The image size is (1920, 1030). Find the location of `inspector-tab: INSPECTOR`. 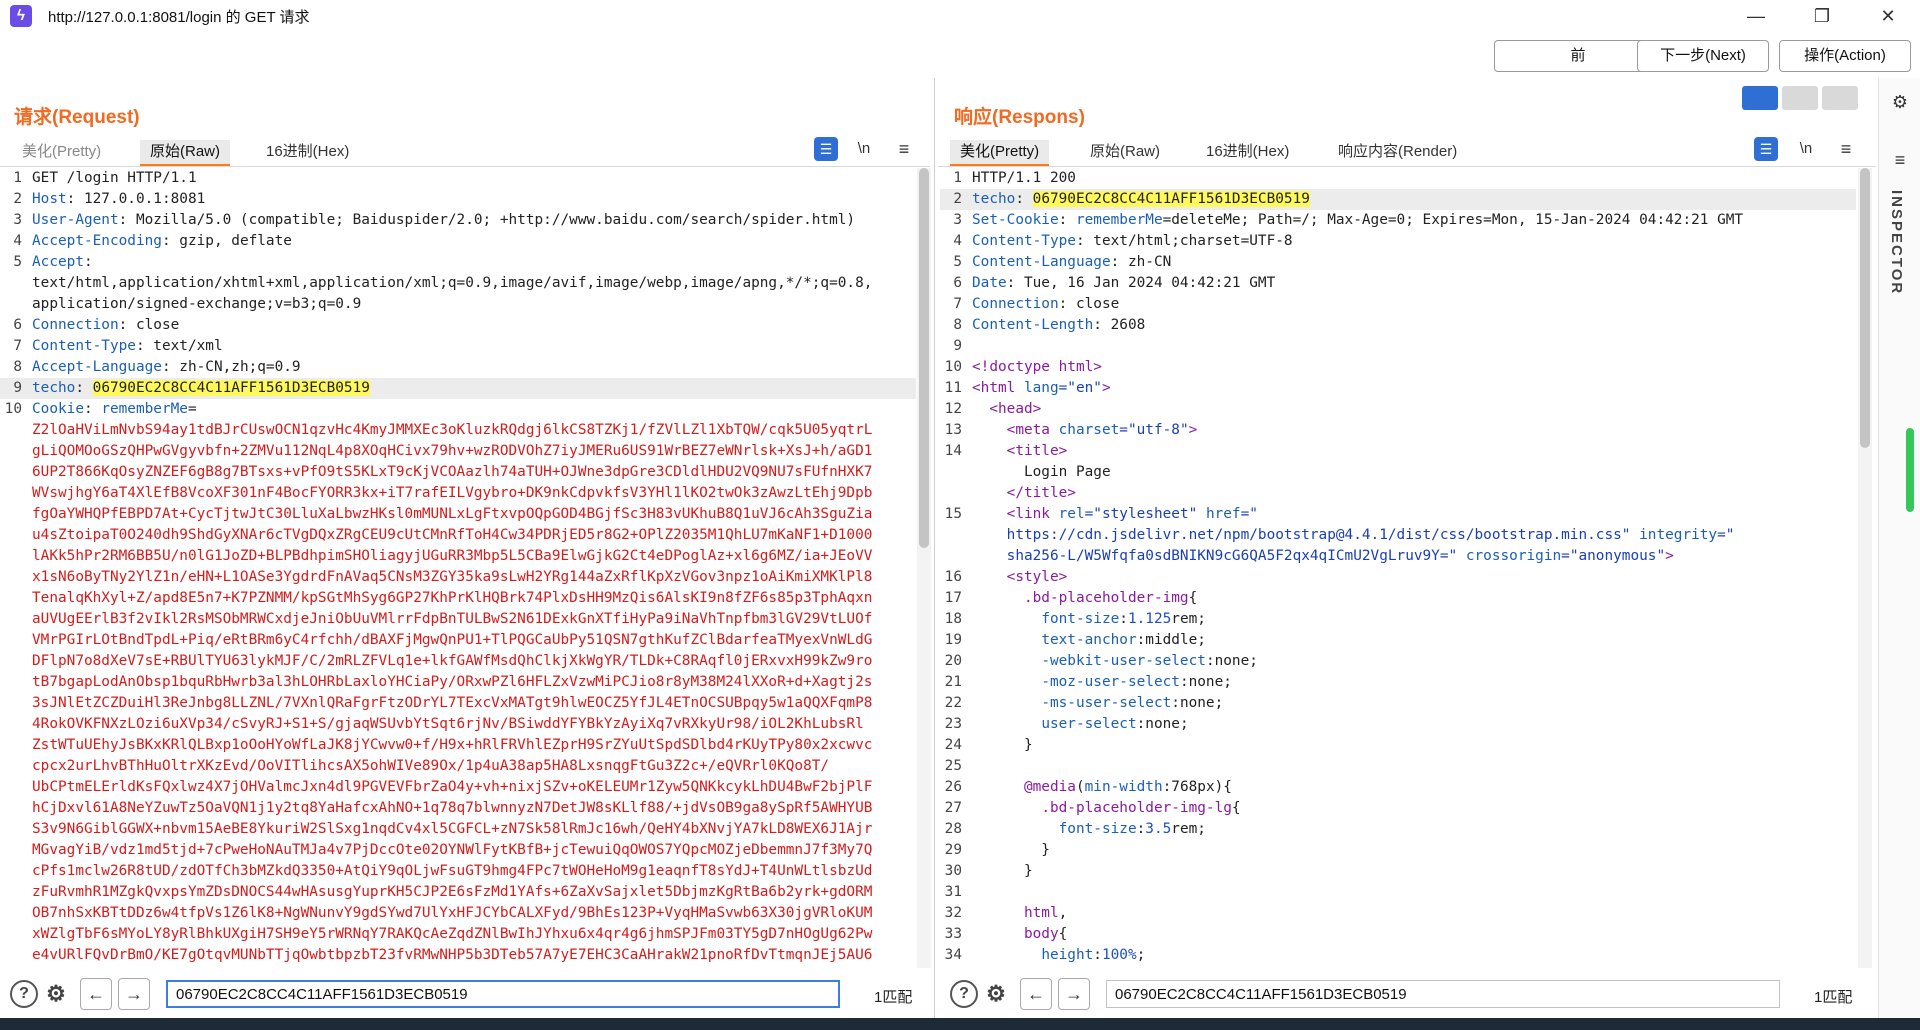

inspector-tab: INSPECTOR is located at coordinates (1896, 242).